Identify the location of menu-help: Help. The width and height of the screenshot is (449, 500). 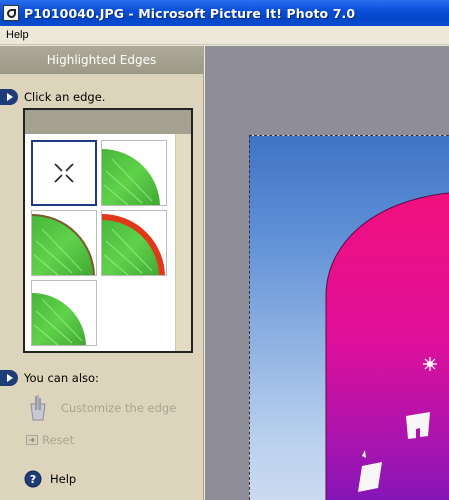
(17, 35).